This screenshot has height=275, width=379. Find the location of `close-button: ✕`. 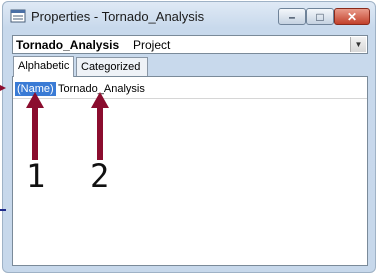

close-button: ✕ is located at coordinates (352, 16).